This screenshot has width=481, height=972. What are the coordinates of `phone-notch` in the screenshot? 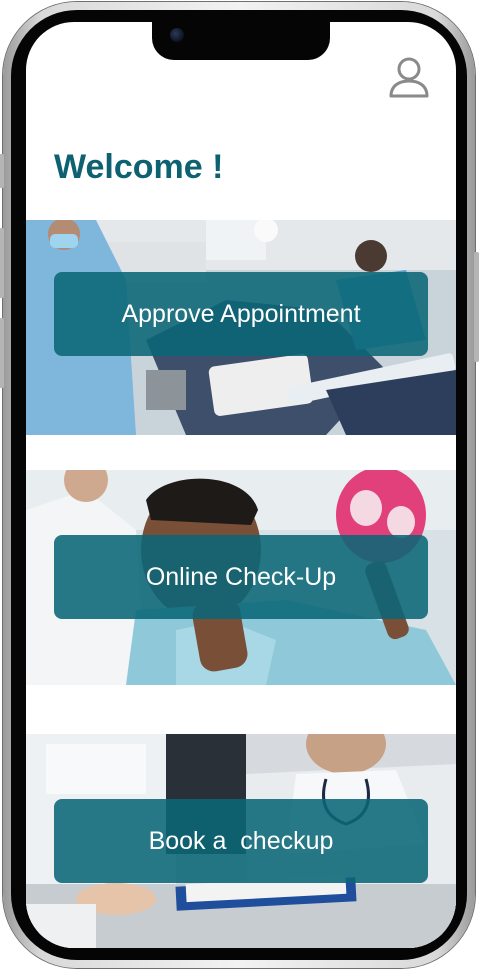 It's located at (241, 41).